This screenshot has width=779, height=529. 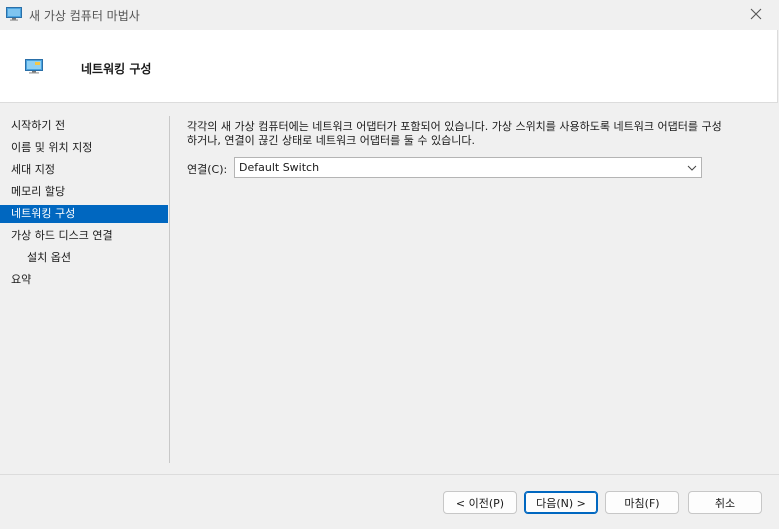 What do you see at coordinates (389, 66) in the screenshot?
I see `wizard-header: 네트워킹 구성` at bounding box center [389, 66].